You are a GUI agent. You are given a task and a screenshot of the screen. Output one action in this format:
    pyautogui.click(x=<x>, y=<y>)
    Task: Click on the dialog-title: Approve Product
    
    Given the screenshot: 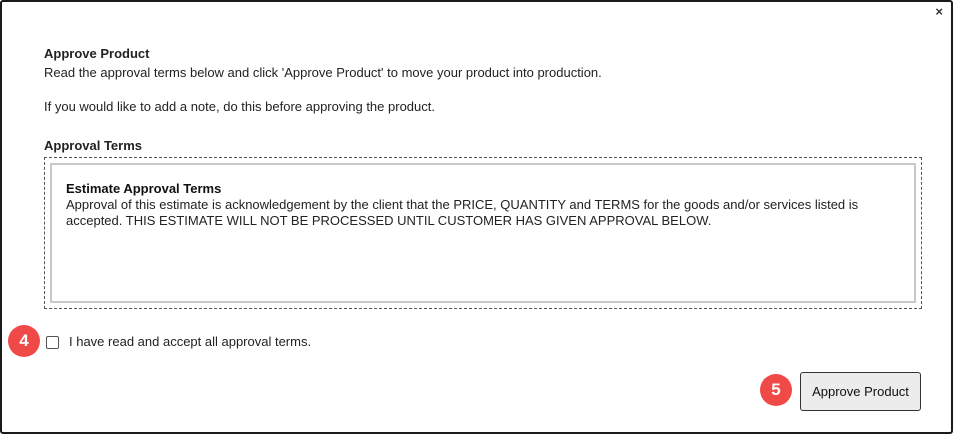 What is the action you would take?
    pyautogui.click(x=97, y=53)
    